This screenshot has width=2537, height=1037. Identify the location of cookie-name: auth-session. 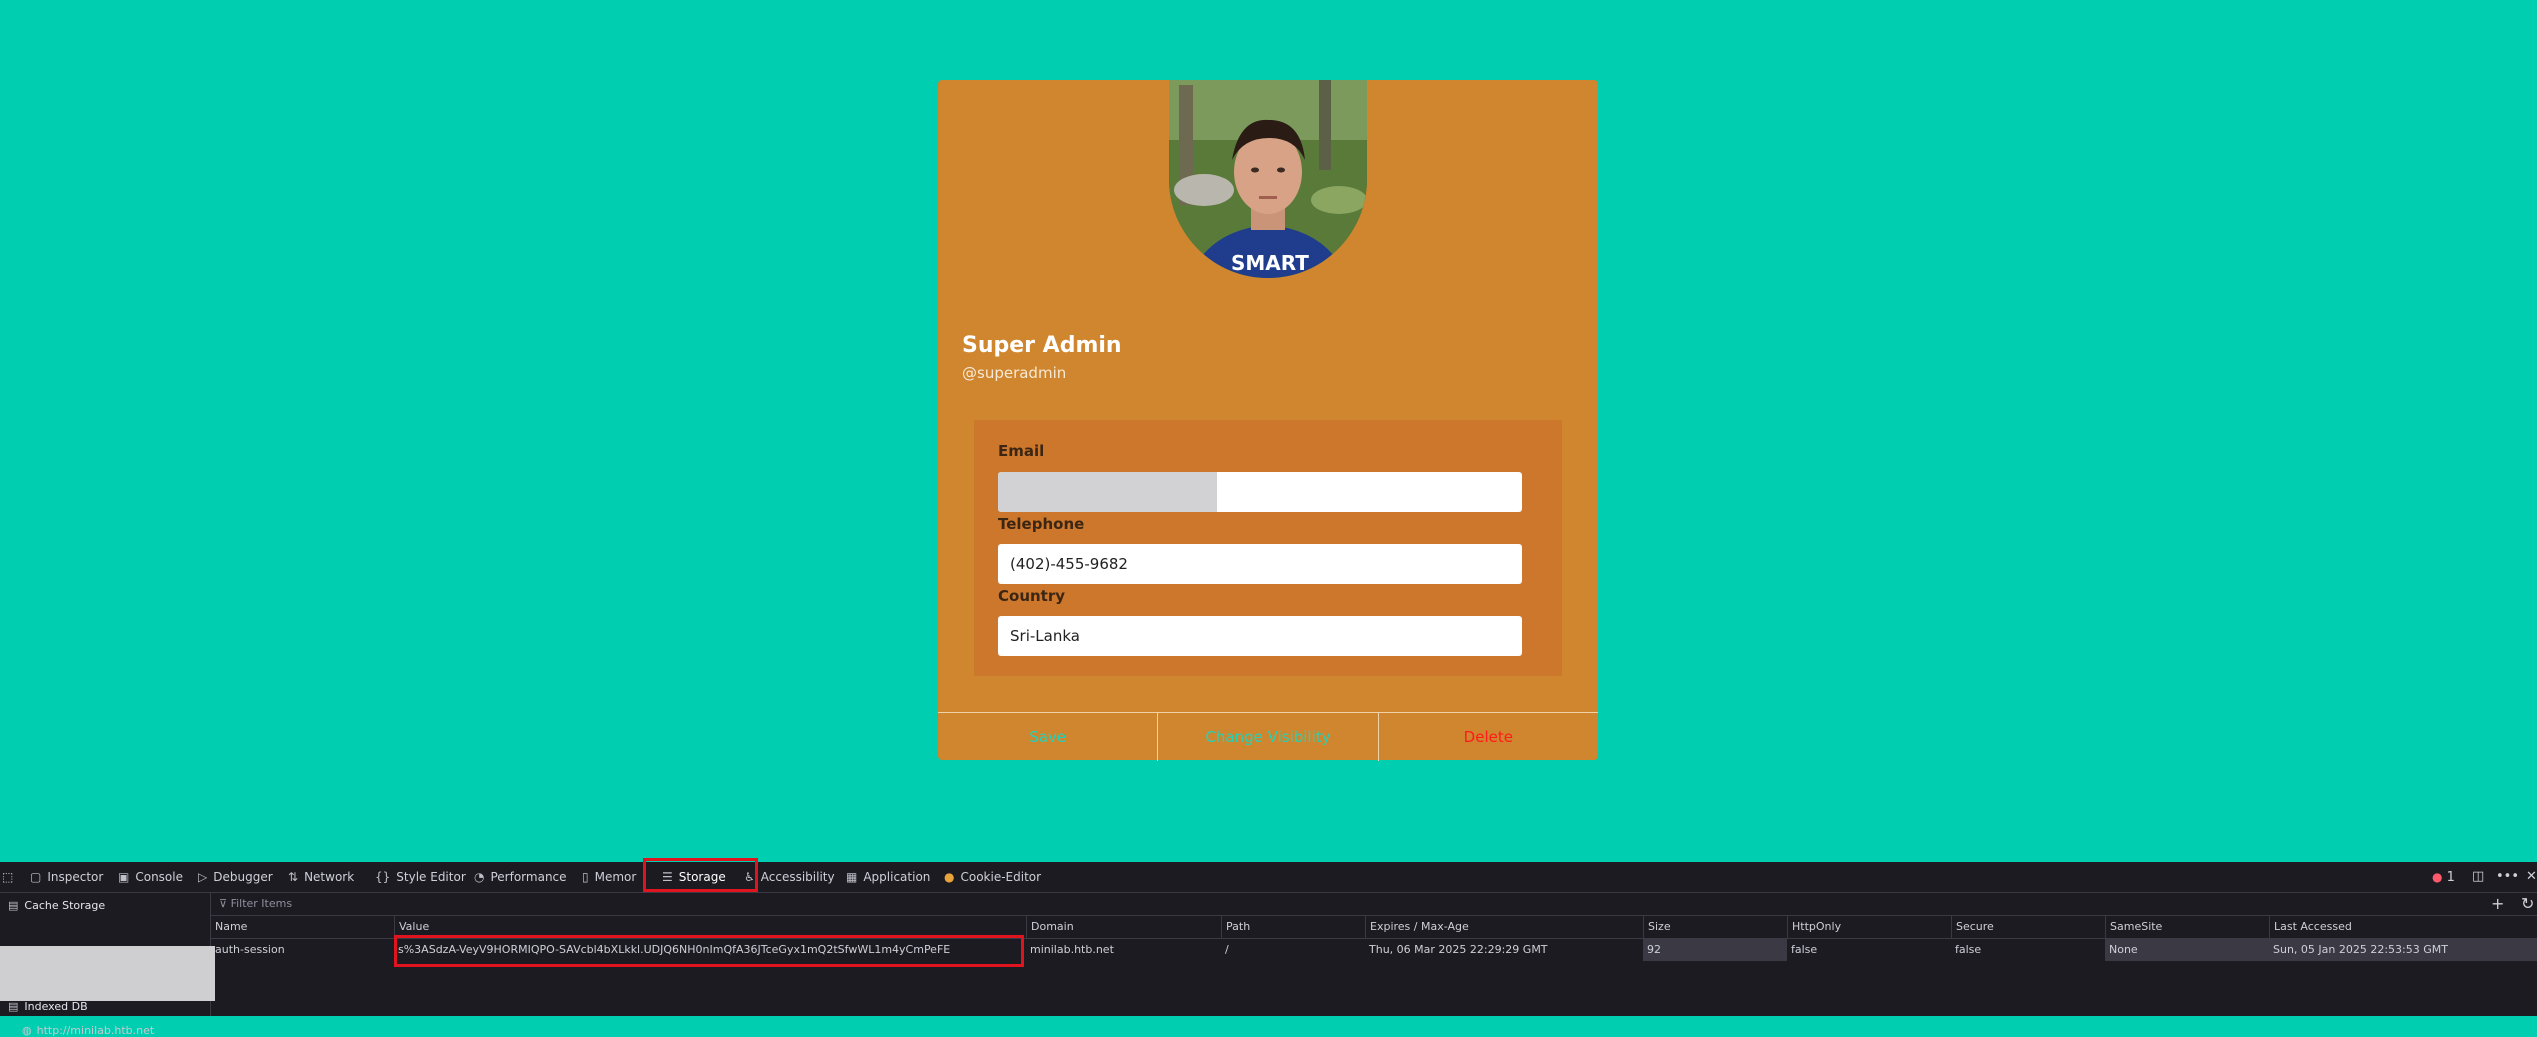
(250, 949).